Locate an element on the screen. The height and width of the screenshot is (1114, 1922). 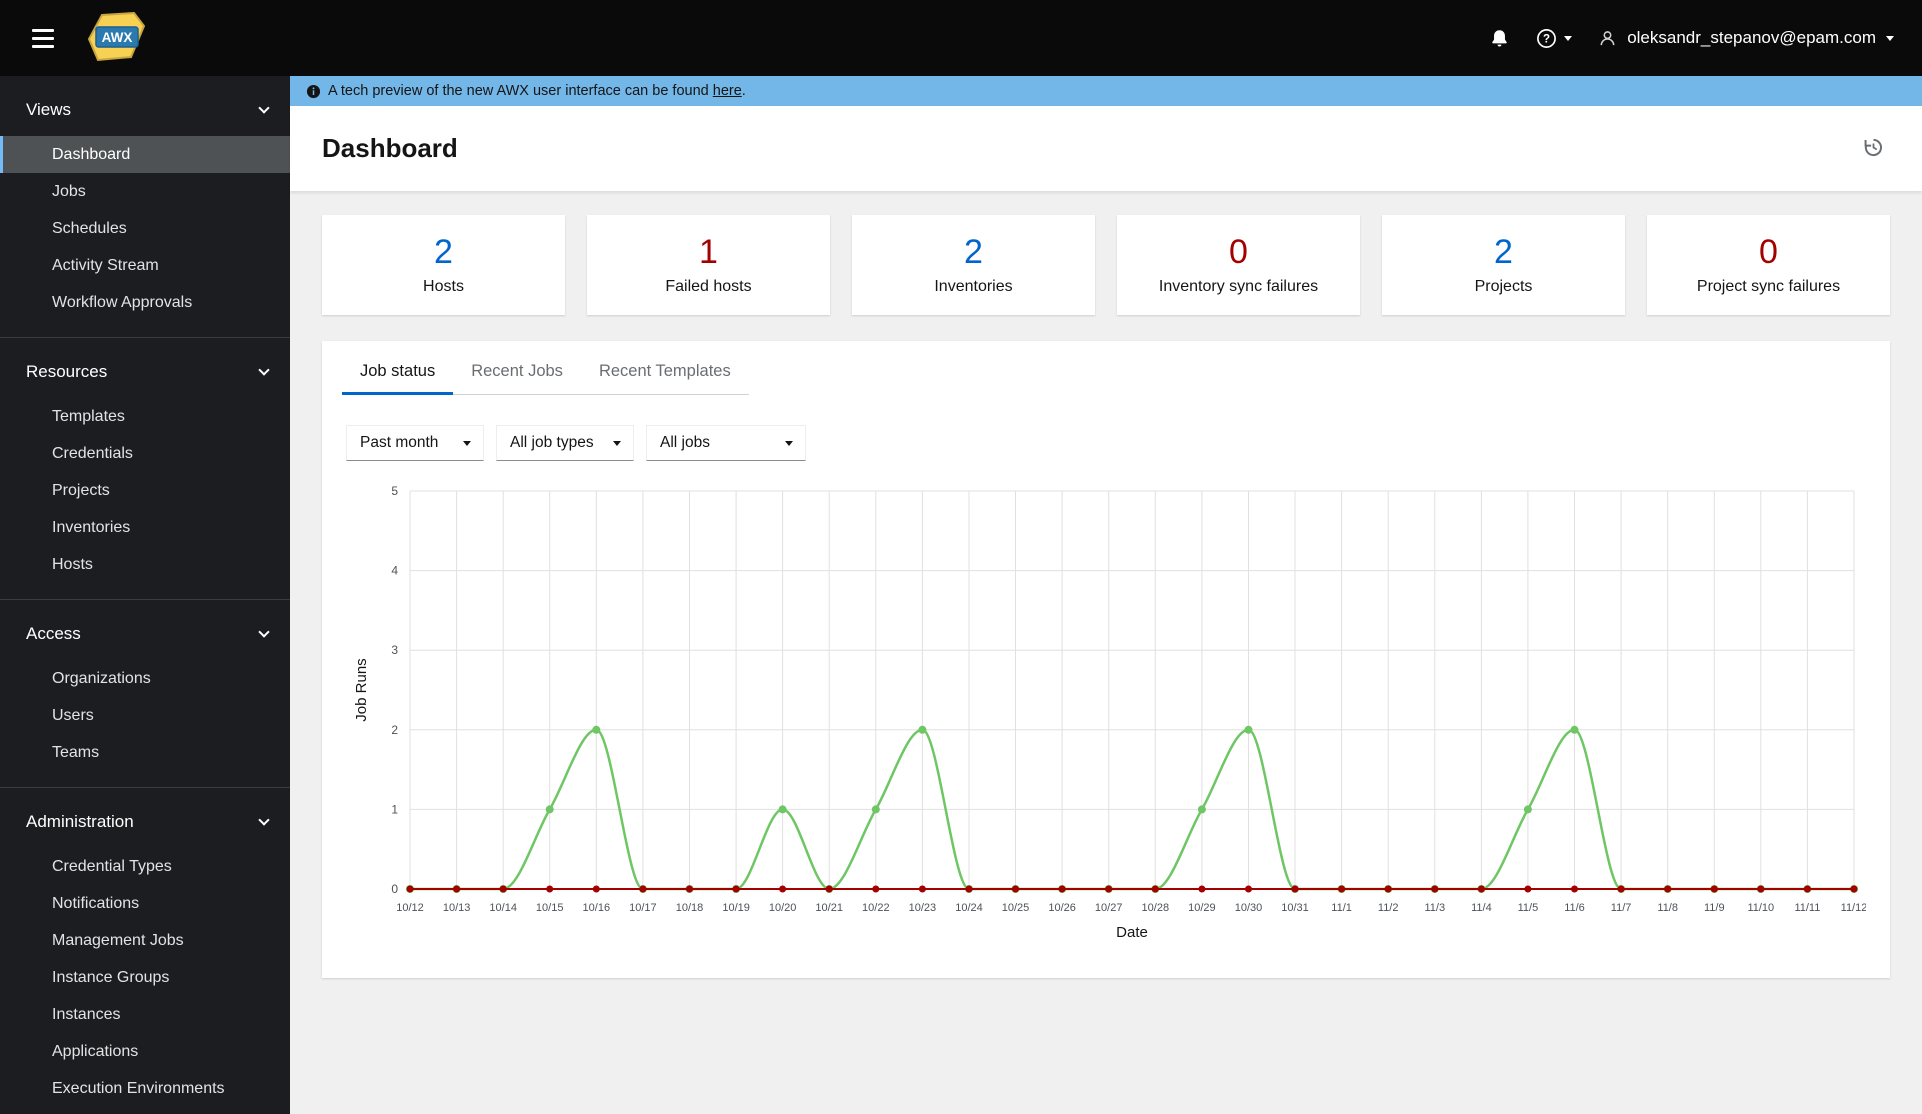
svg-text: 11/11 is located at coordinates (1807, 908).